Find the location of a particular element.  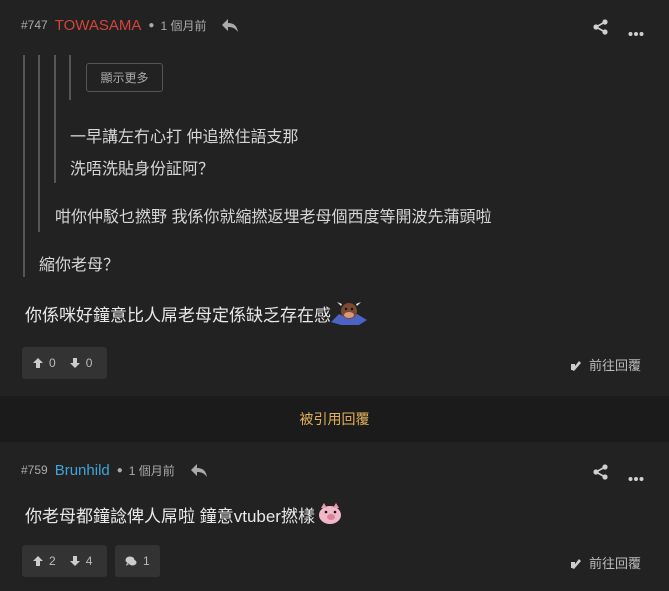

post-body: 你係咪好鐘意比人屌老母定係缺乏存在感 is located at coordinates (197, 313).